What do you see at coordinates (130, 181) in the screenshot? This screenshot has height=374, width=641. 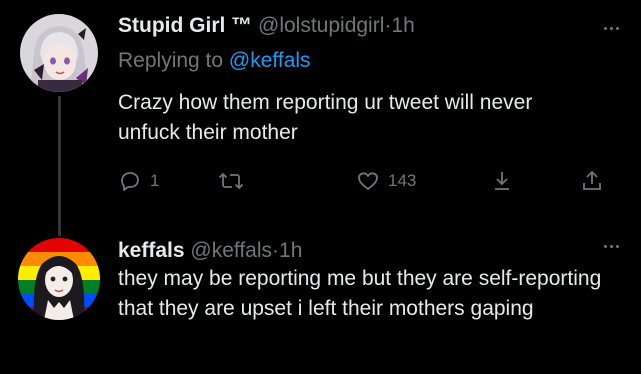 I see `reply-icon` at bounding box center [130, 181].